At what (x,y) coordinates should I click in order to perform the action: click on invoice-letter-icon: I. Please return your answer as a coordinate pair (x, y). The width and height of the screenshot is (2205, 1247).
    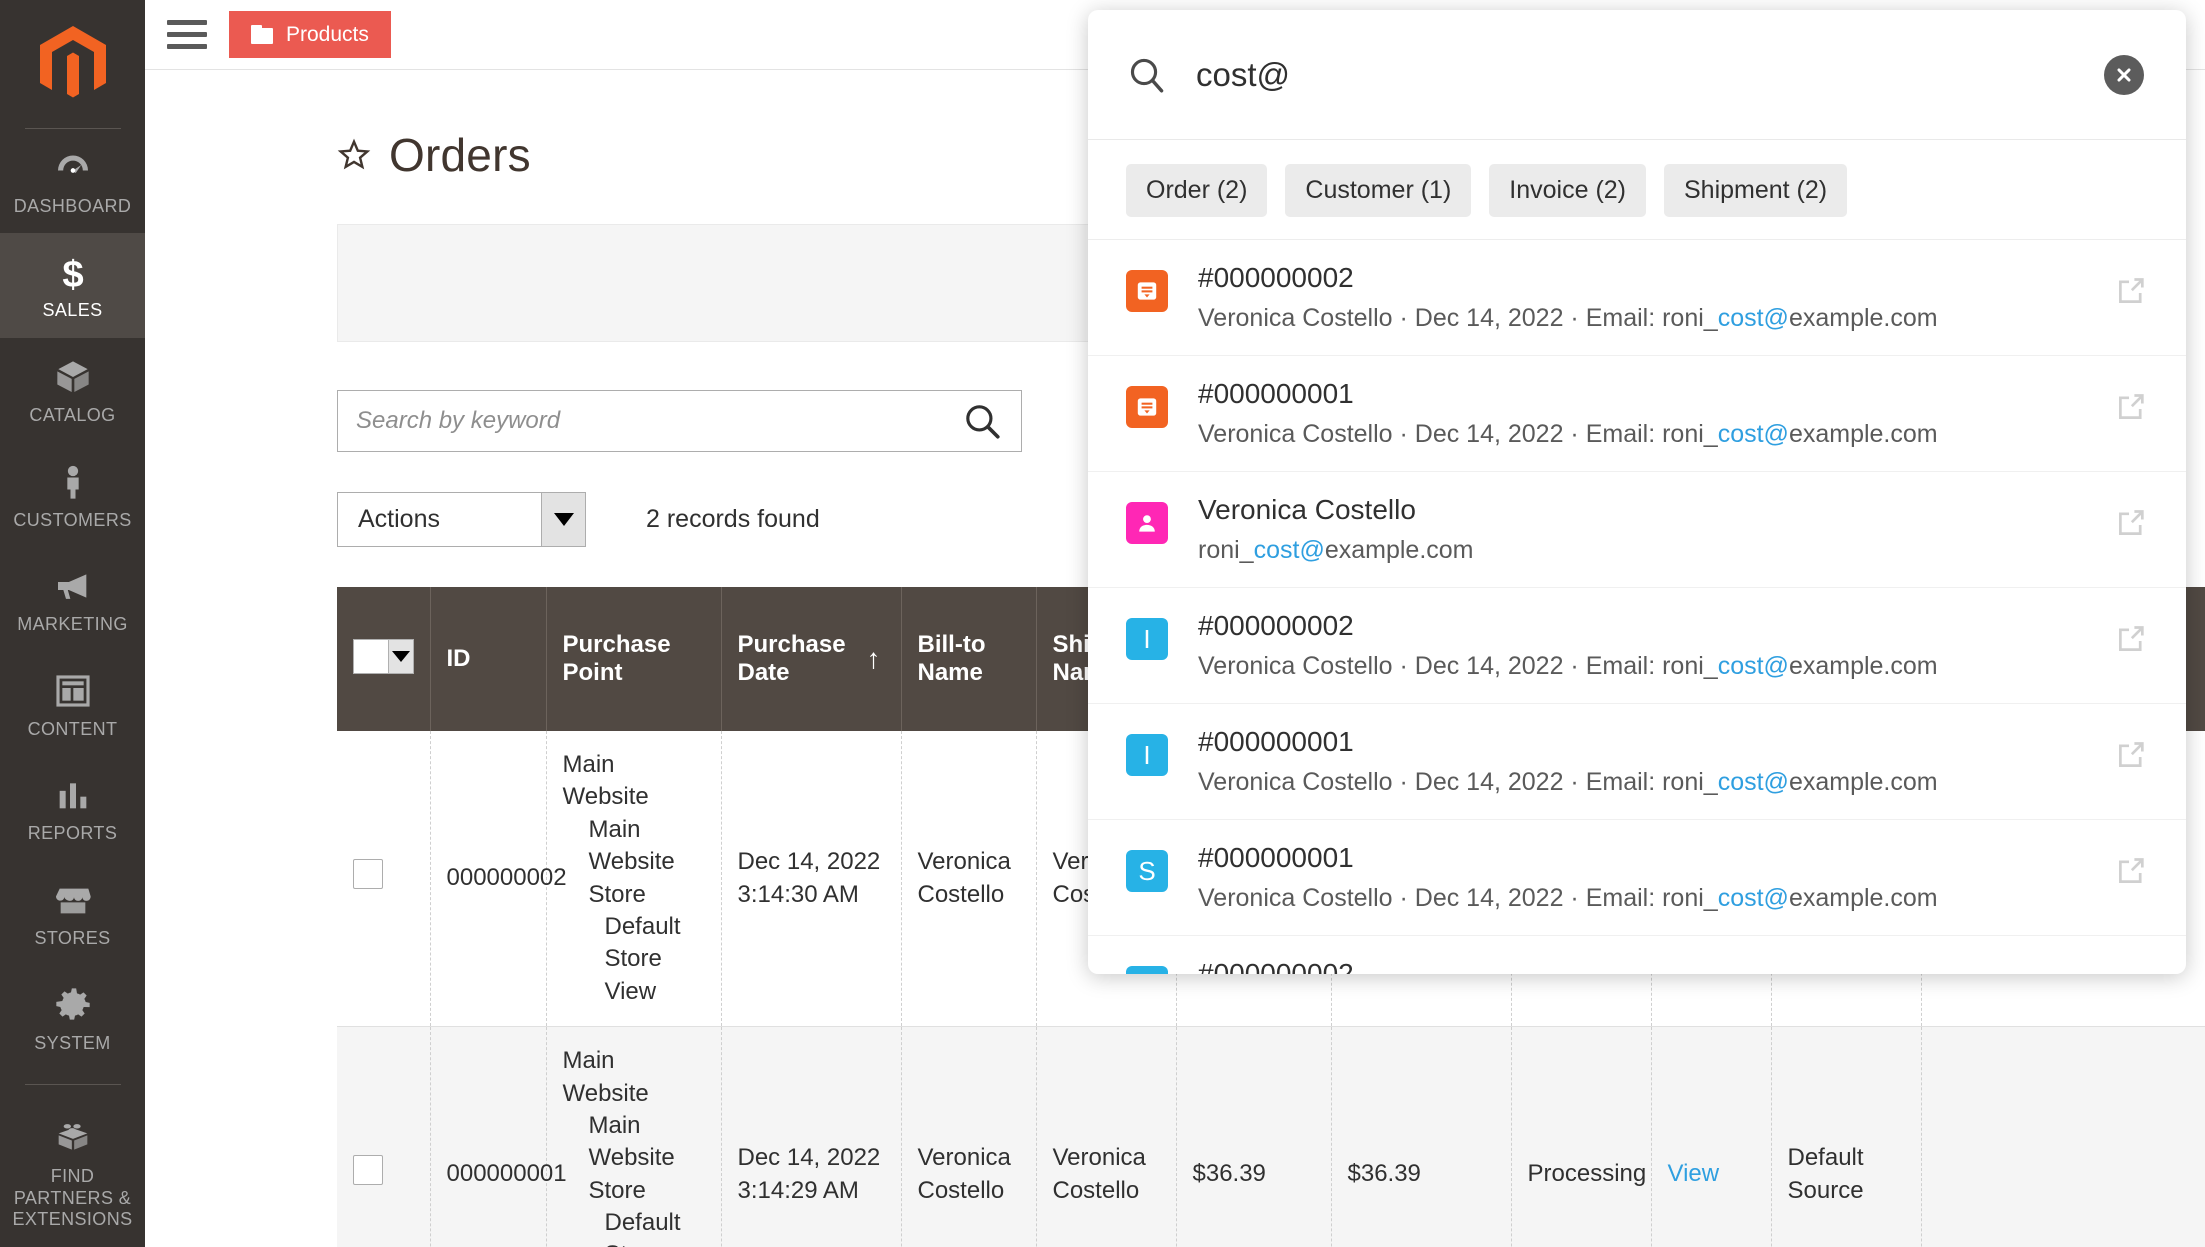
    Looking at the image, I should click on (1147, 755).